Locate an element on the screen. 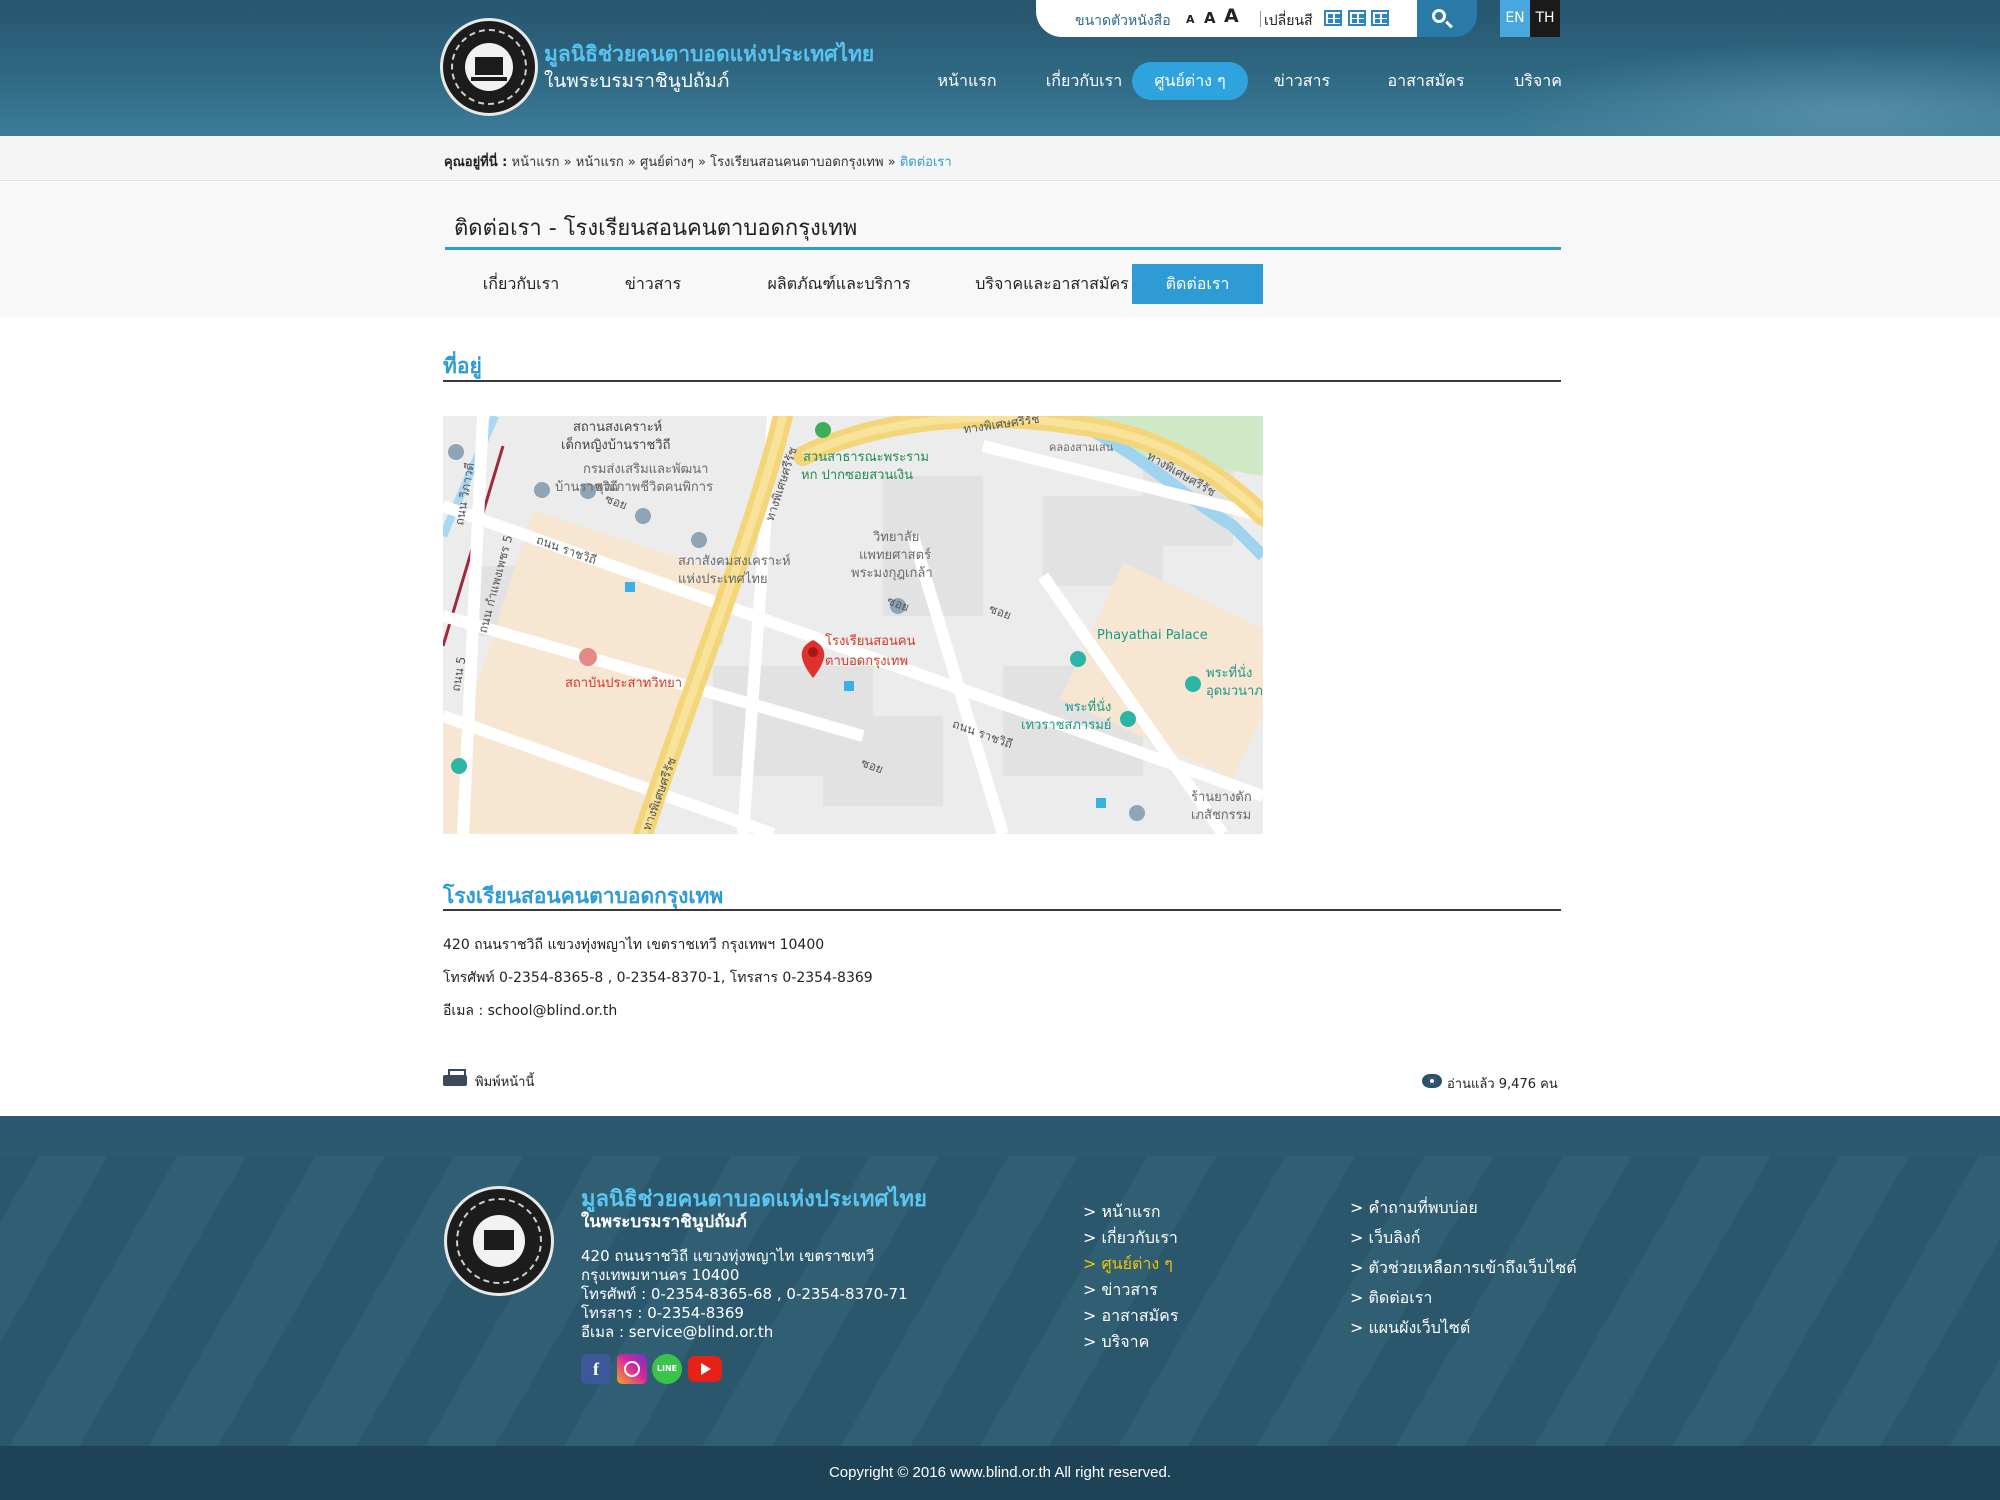 The height and width of the screenshot is (1500, 2000). footer-link-about: > เกี่ยวกับเรา is located at coordinates (1130, 1238).